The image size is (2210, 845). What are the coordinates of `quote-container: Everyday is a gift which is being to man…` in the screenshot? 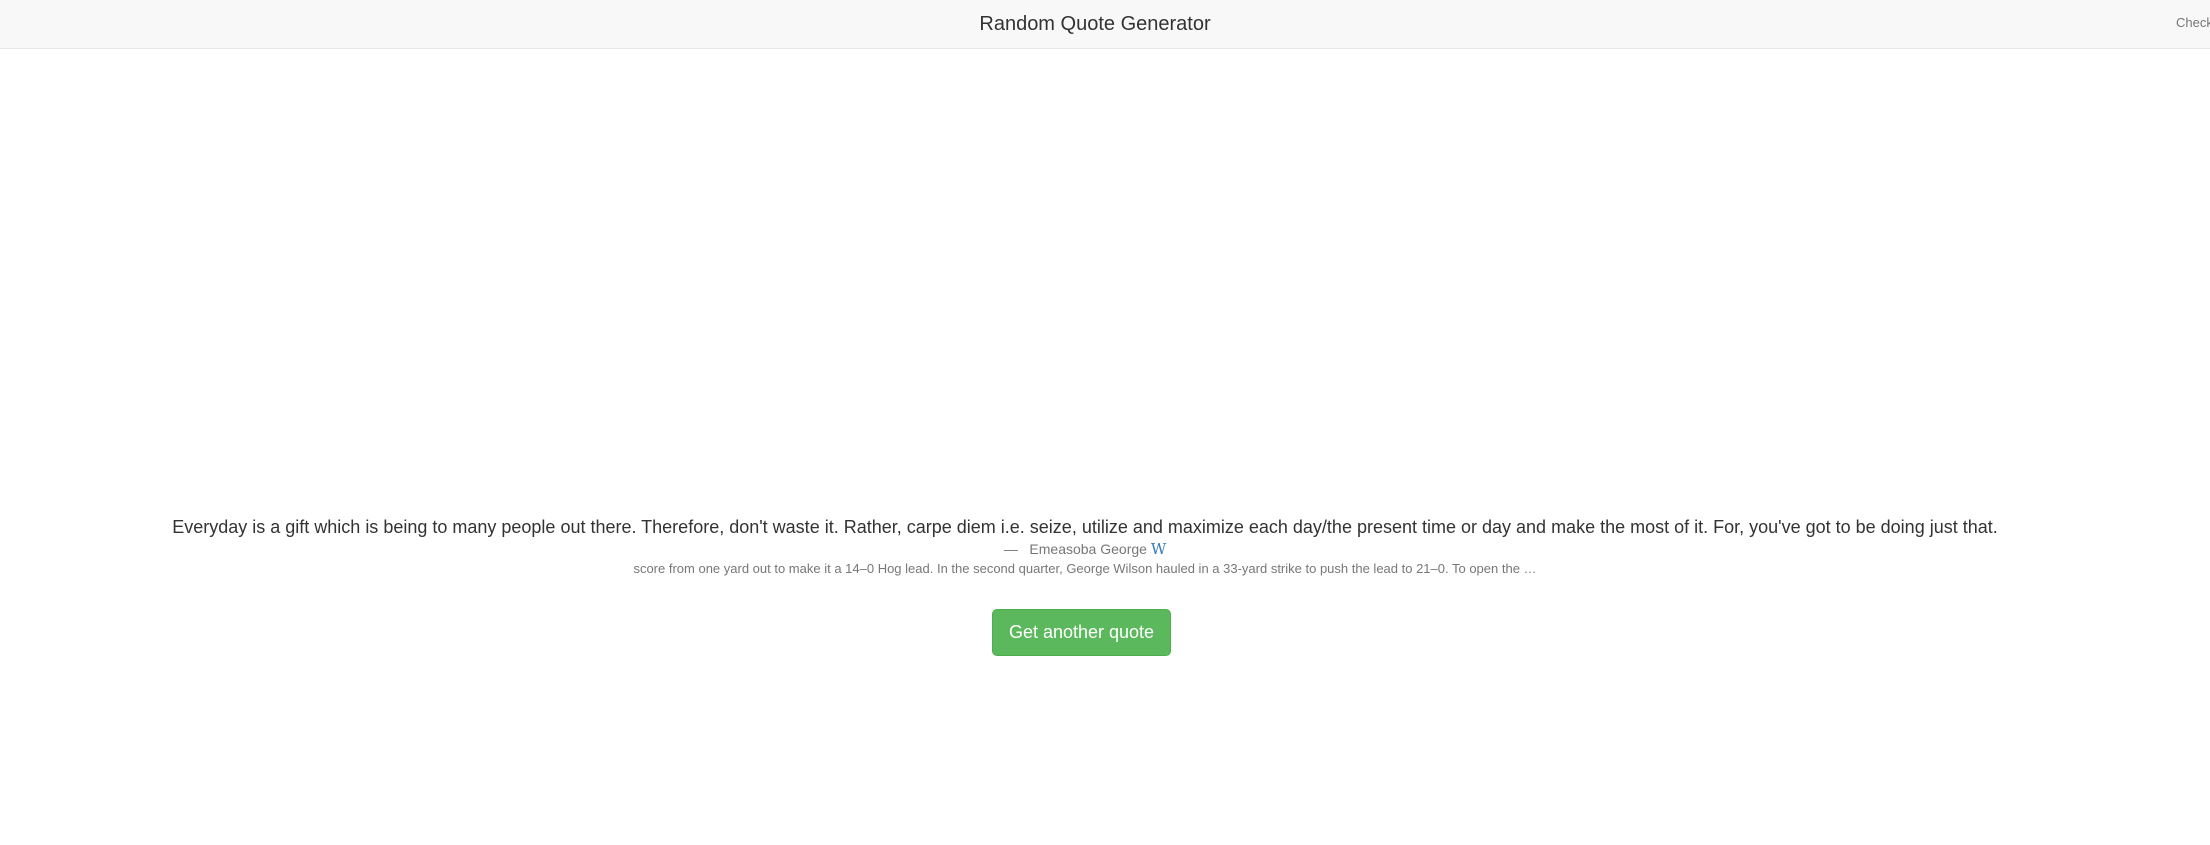 It's located at (1085, 547).